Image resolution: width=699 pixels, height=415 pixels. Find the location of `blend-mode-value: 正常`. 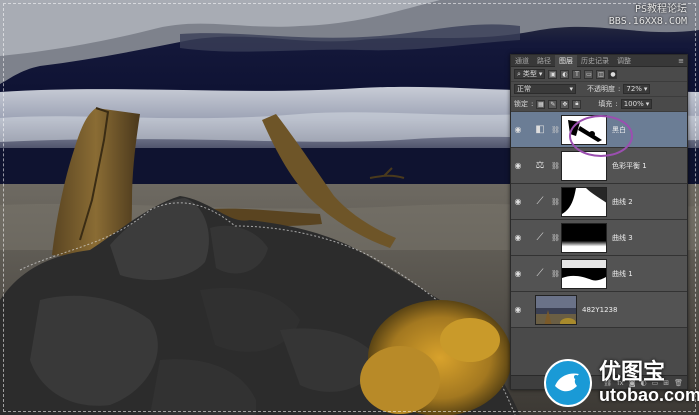

blend-mode-value: 正常 is located at coordinates (524, 89).